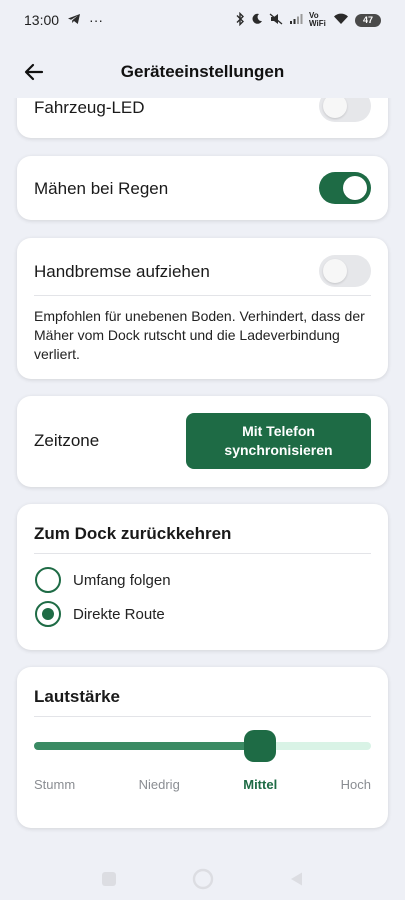  I want to click on handbrake-toggle, so click(345, 271).